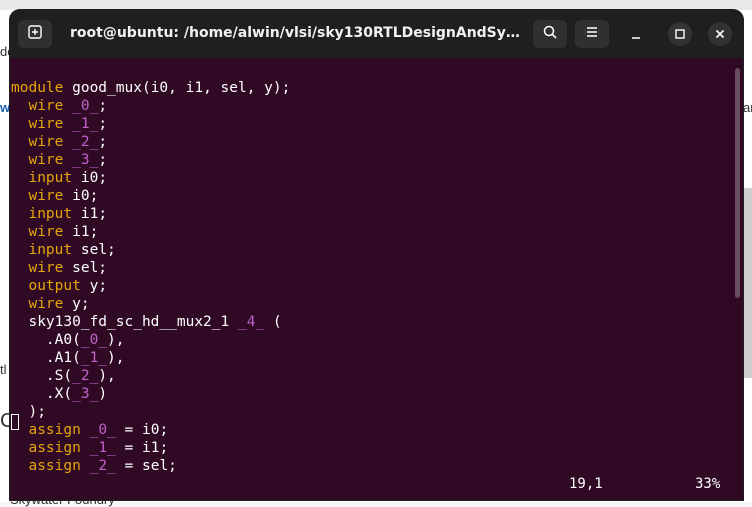 This screenshot has width=752, height=507. I want to click on code-line: sky130_fd_sc_hd__mux2_1 _4_ (, so click(150, 322).